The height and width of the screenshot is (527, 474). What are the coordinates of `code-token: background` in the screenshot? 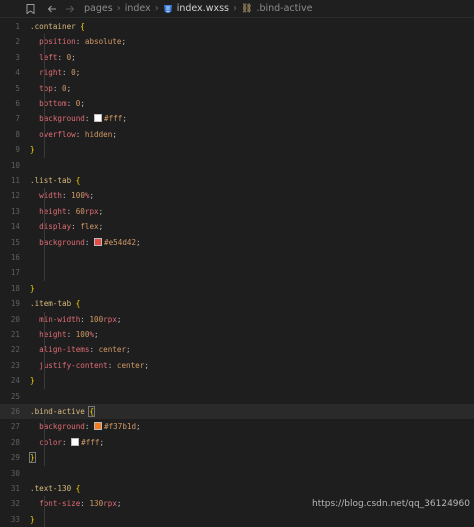 It's located at (57, 118).